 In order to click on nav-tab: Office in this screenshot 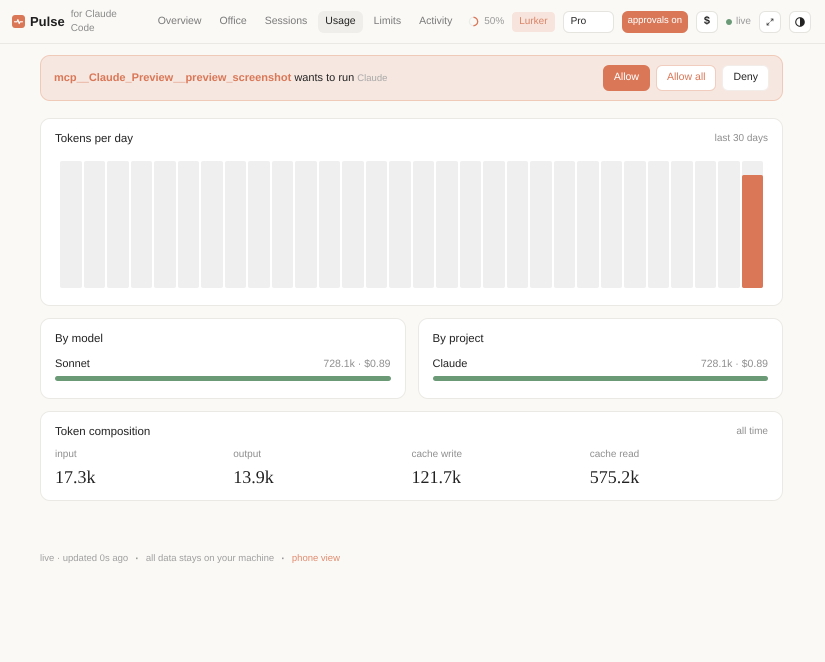, I will do `click(233, 21)`.